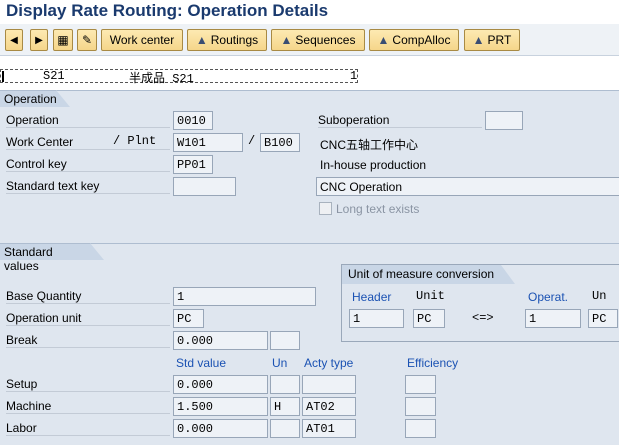  I want to click on triangle-right-icon: ▶, so click(39, 40).